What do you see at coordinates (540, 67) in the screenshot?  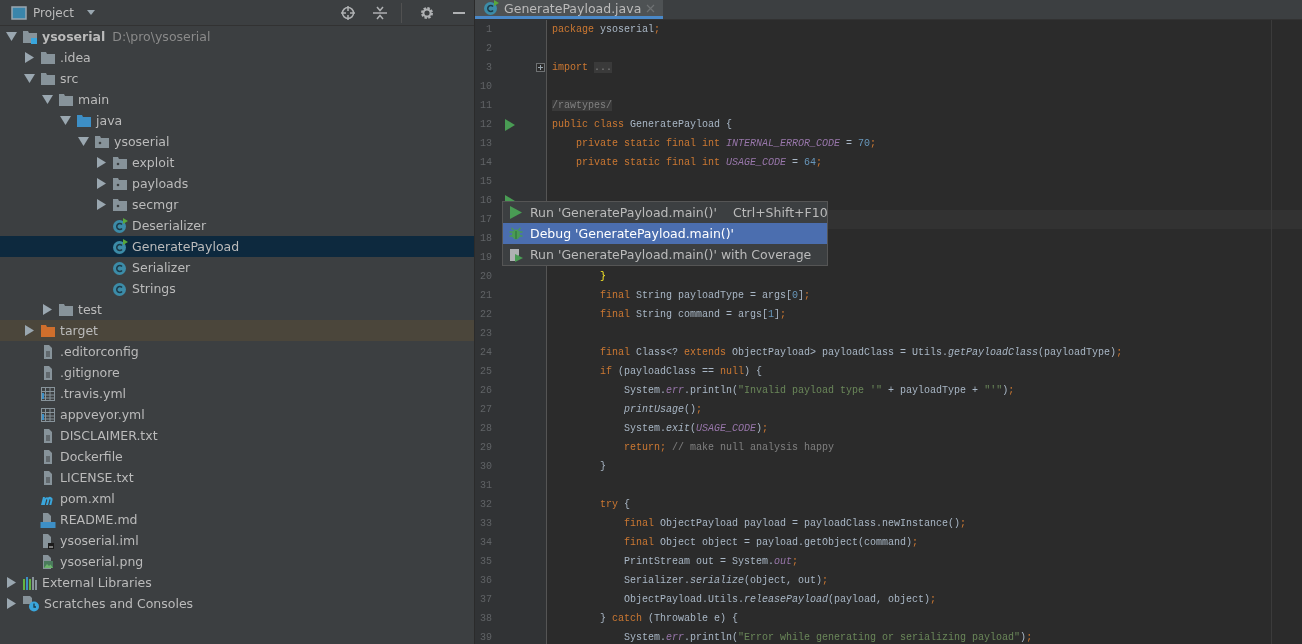 I see `expand-fold-icon` at bounding box center [540, 67].